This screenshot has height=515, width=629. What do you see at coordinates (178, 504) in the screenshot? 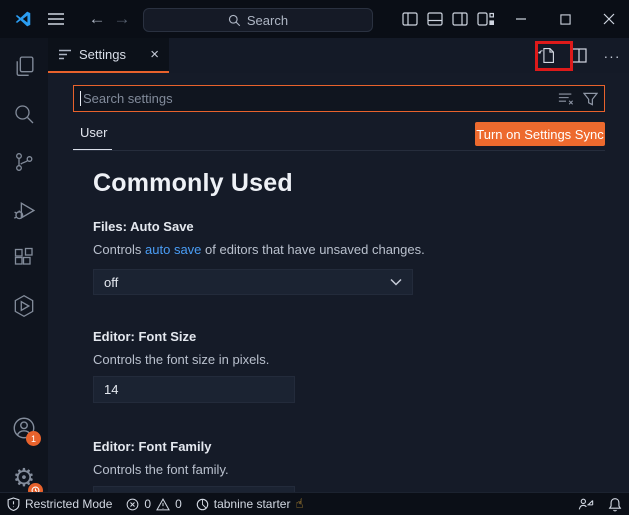
I see `warning-count: 0` at bounding box center [178, 504].